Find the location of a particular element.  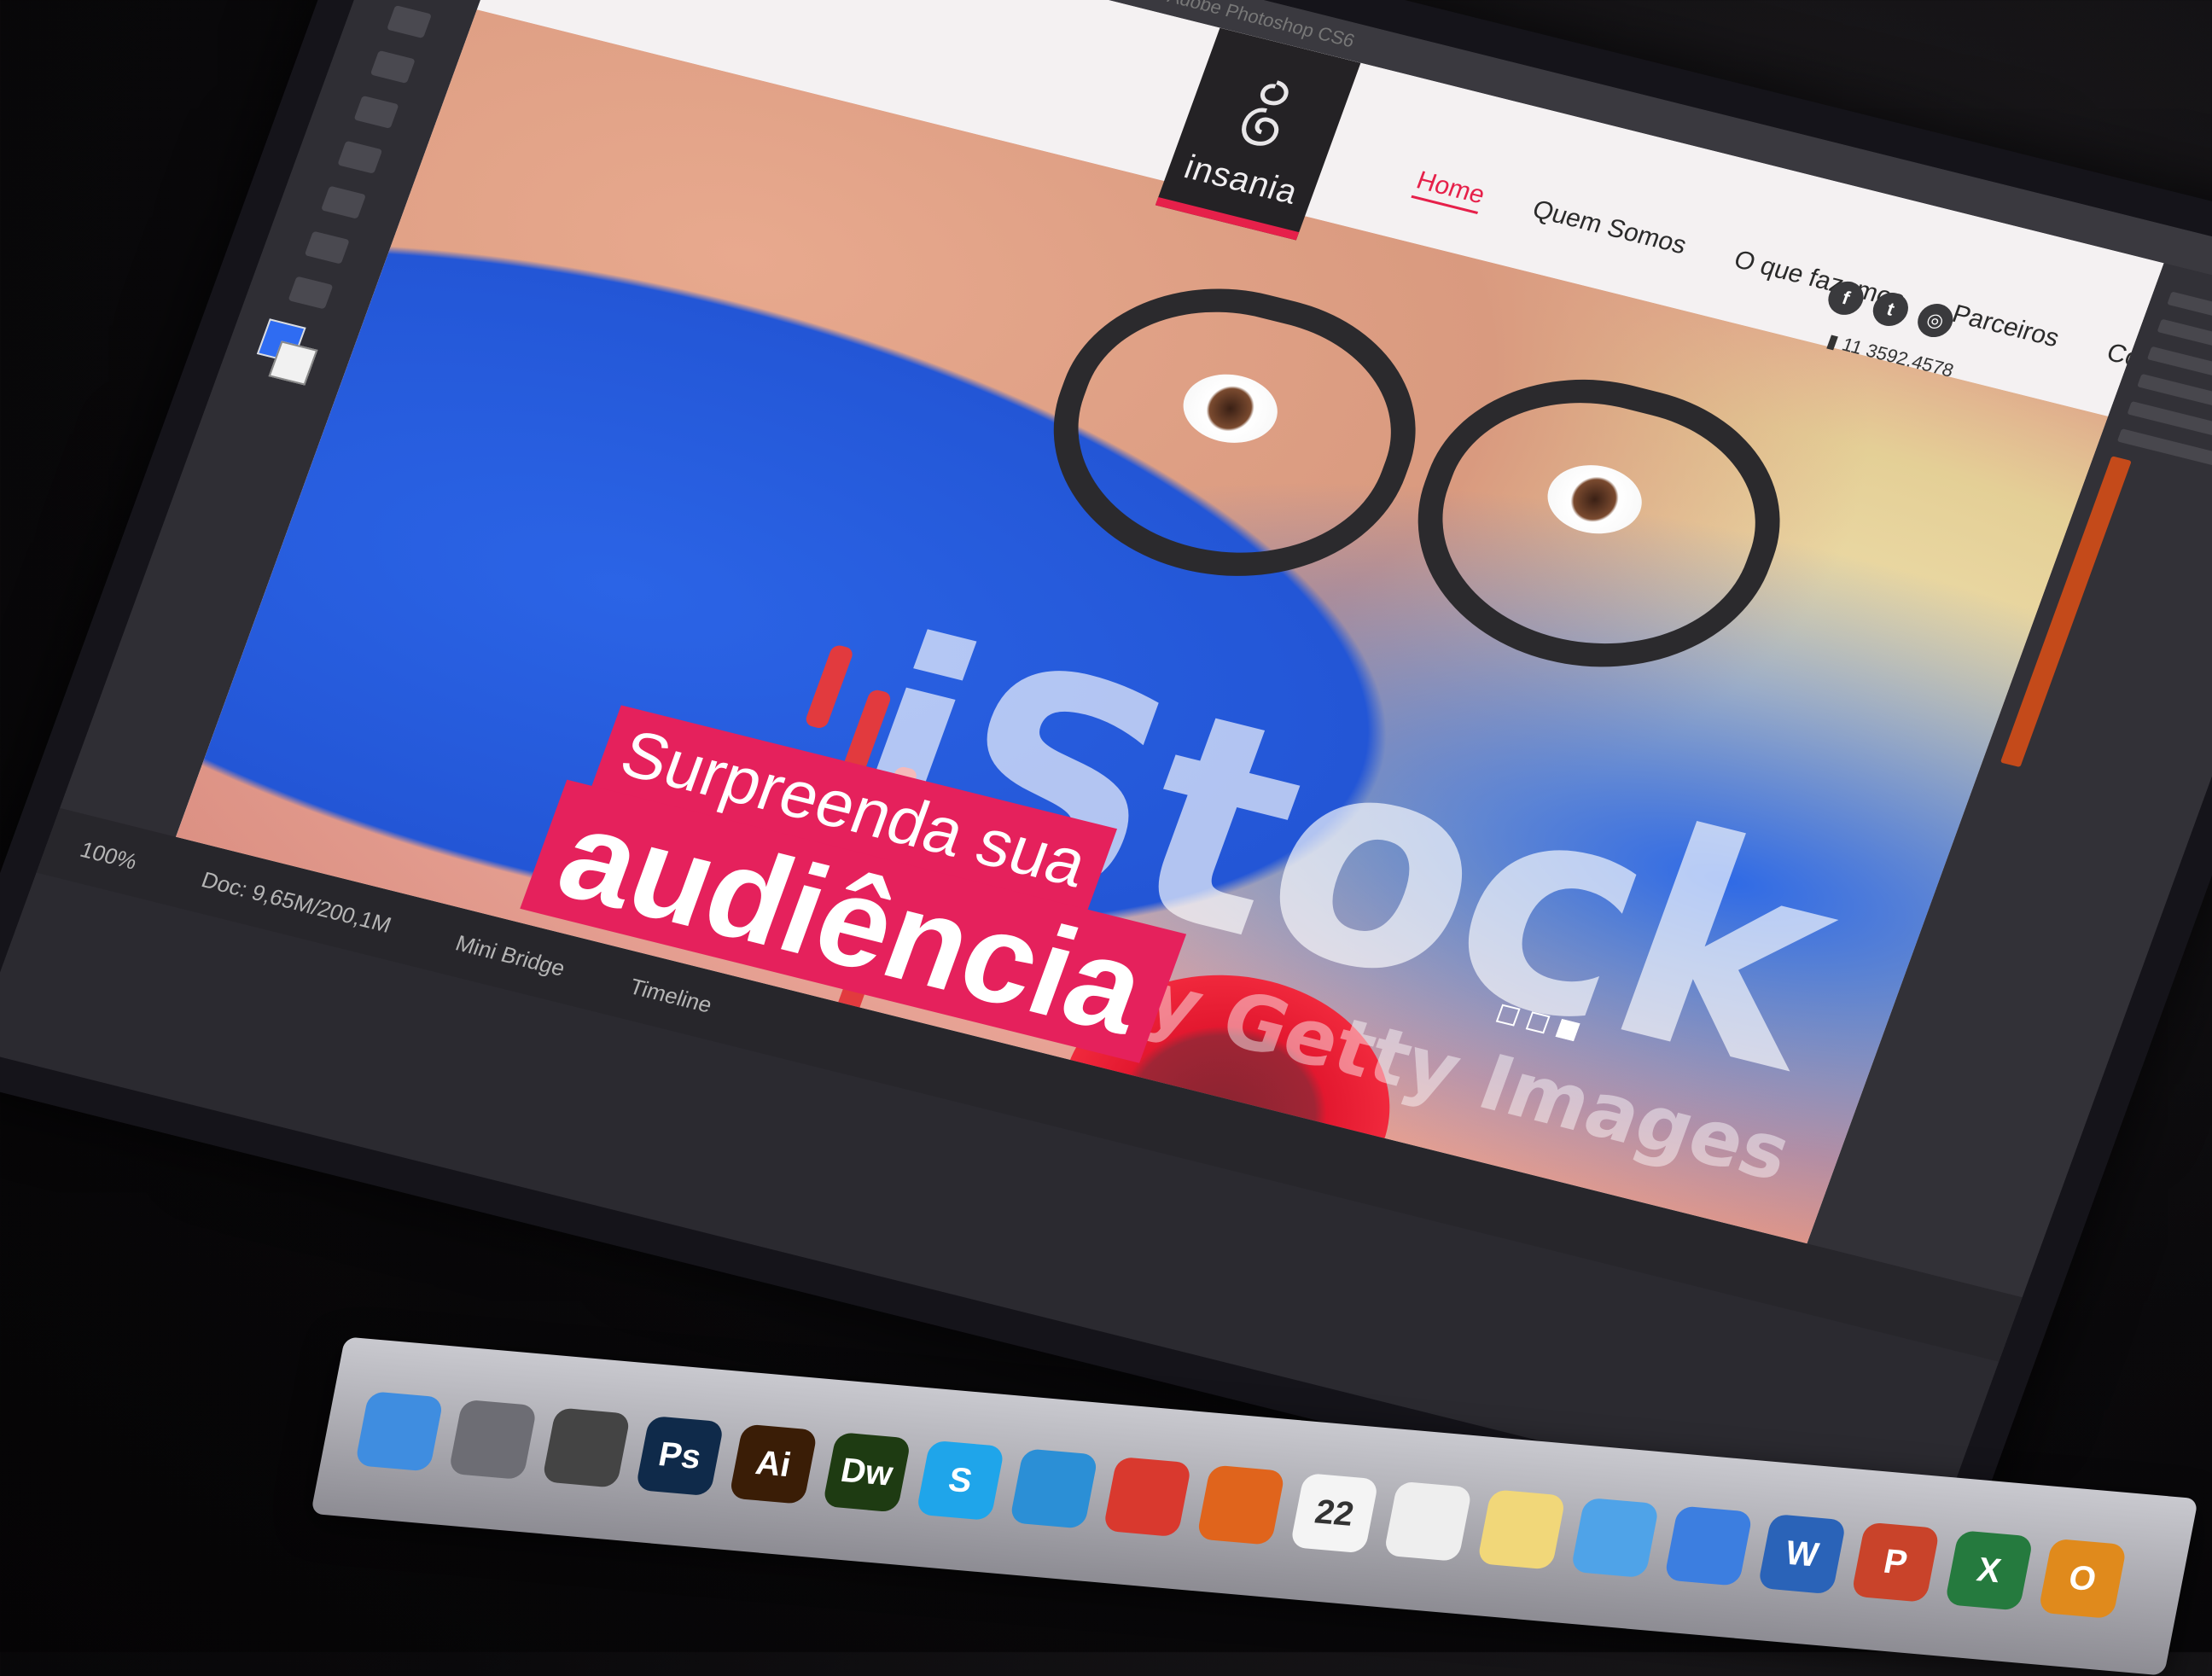

firefox-icon is located at coordinates (1241, 1505).